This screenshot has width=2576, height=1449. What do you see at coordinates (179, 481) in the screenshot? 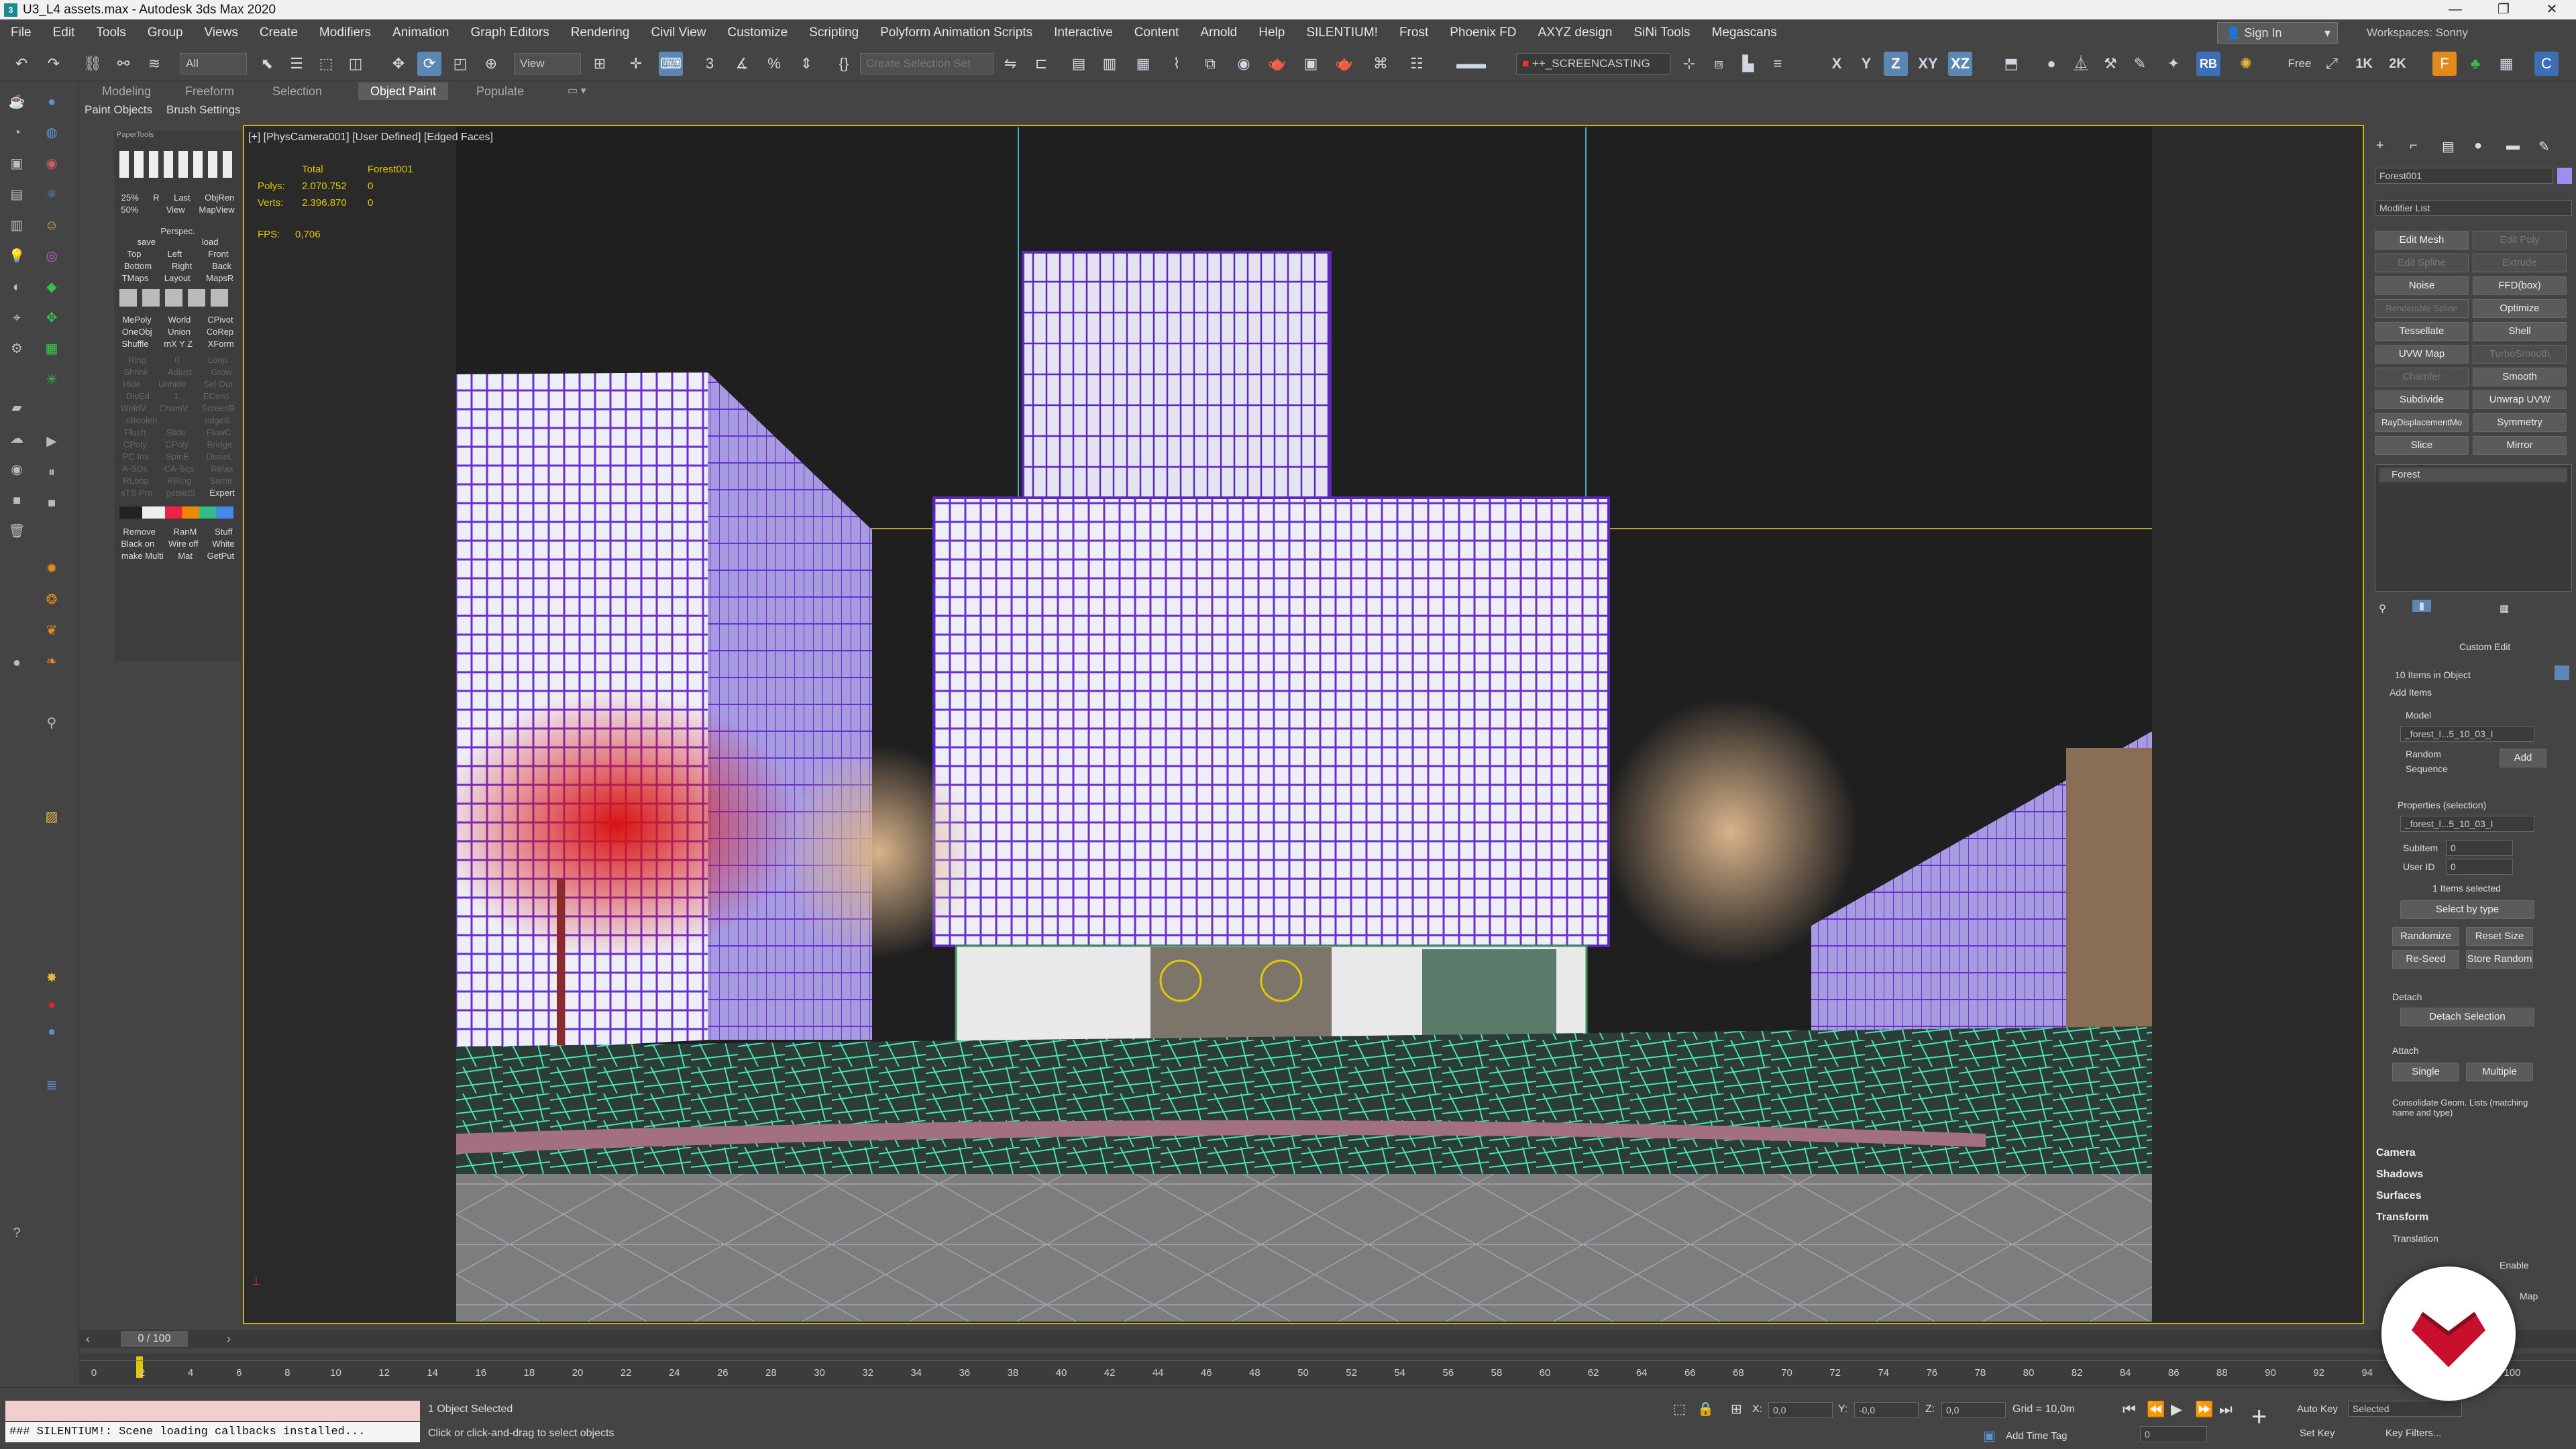
I see `tool-rring: RRing` at bounding box center [179, 481].